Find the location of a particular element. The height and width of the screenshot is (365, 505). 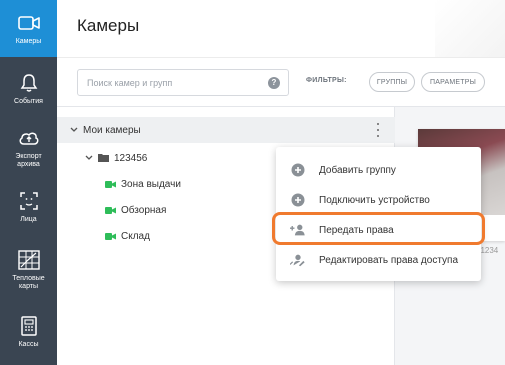

search-box: ? is located at coordinates (183, 82).